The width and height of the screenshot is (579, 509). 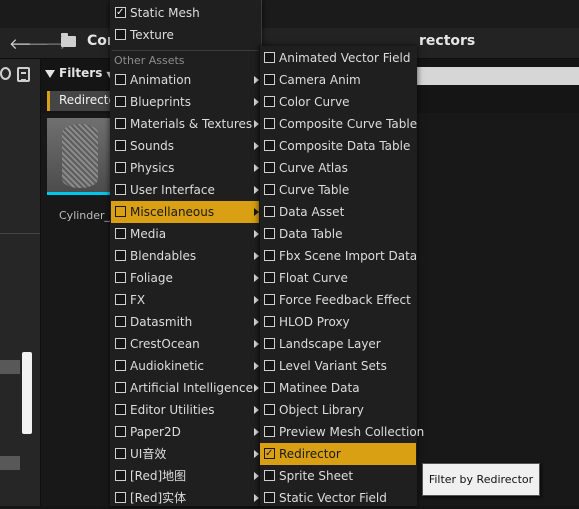 I want to click on category-blueprints: Blueprints, so click(x=185, y=102).